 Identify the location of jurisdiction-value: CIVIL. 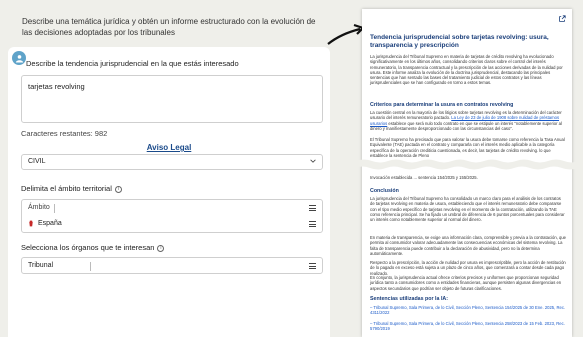
(37, 161).